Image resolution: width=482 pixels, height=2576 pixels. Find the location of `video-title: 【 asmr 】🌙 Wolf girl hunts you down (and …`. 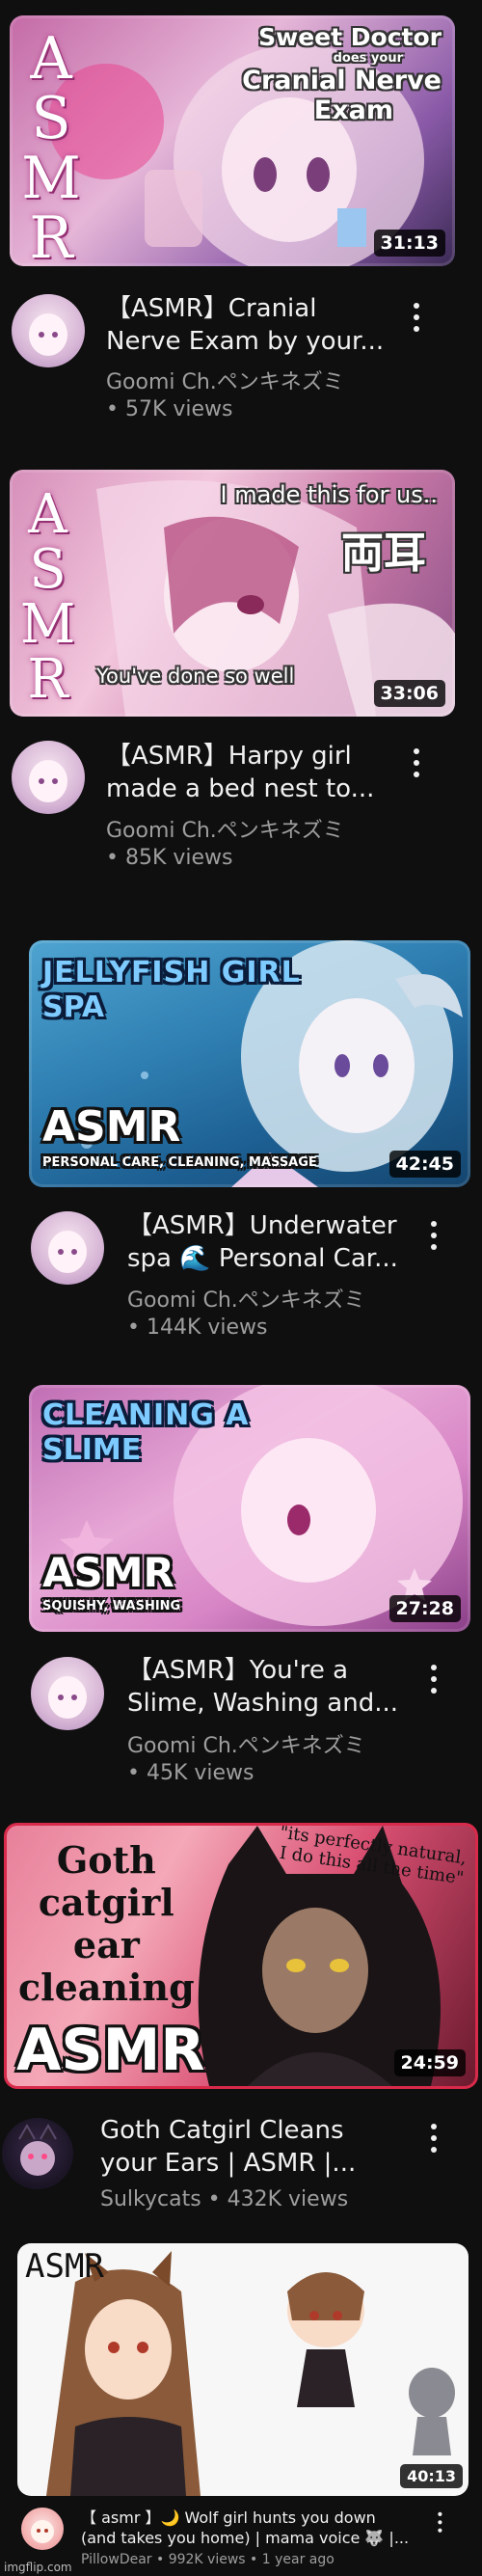

video-title: 【 asmr 】🌙 Wolf girl hunts you down (and … is located at coordinates (249, 2528).